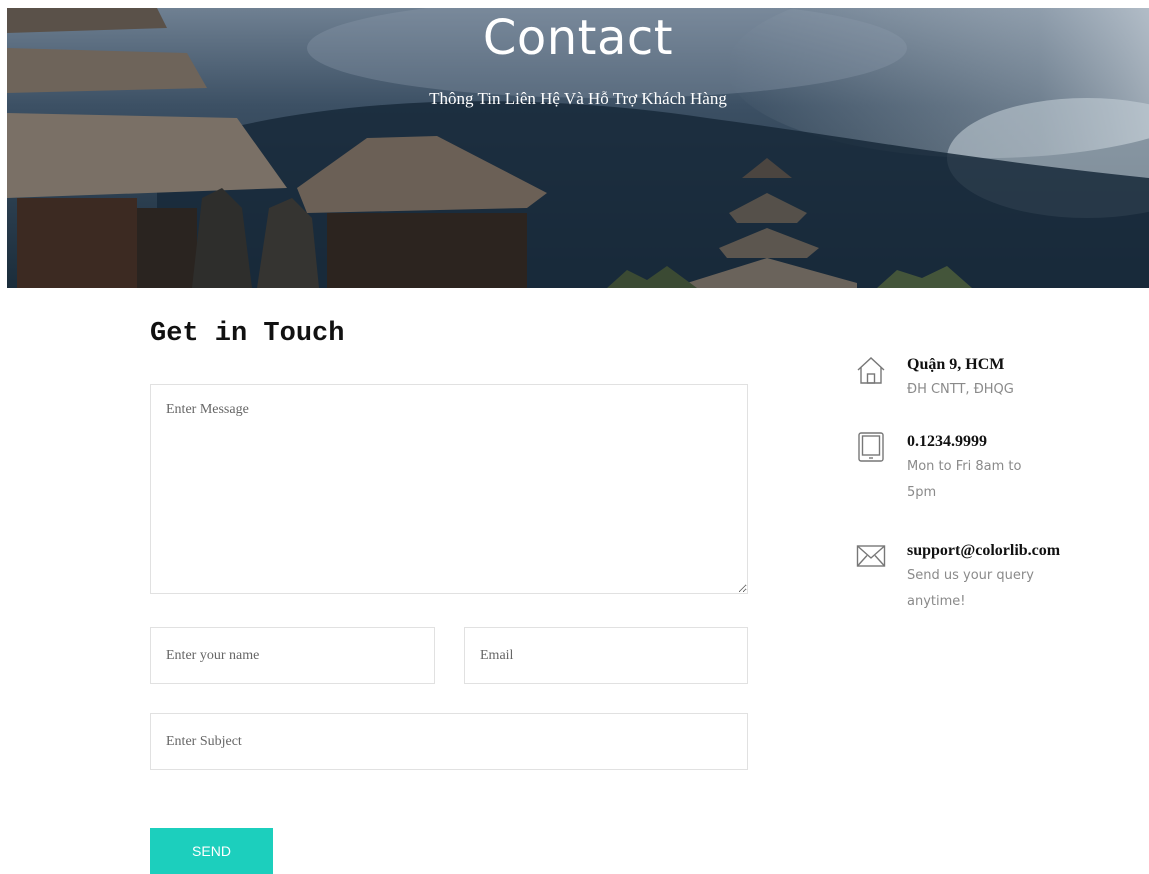 This screenshot has width=1149, height=874. Describe the element at coordinates (211, 851) in the screenshot. I see `send-button: SEND` at that location.